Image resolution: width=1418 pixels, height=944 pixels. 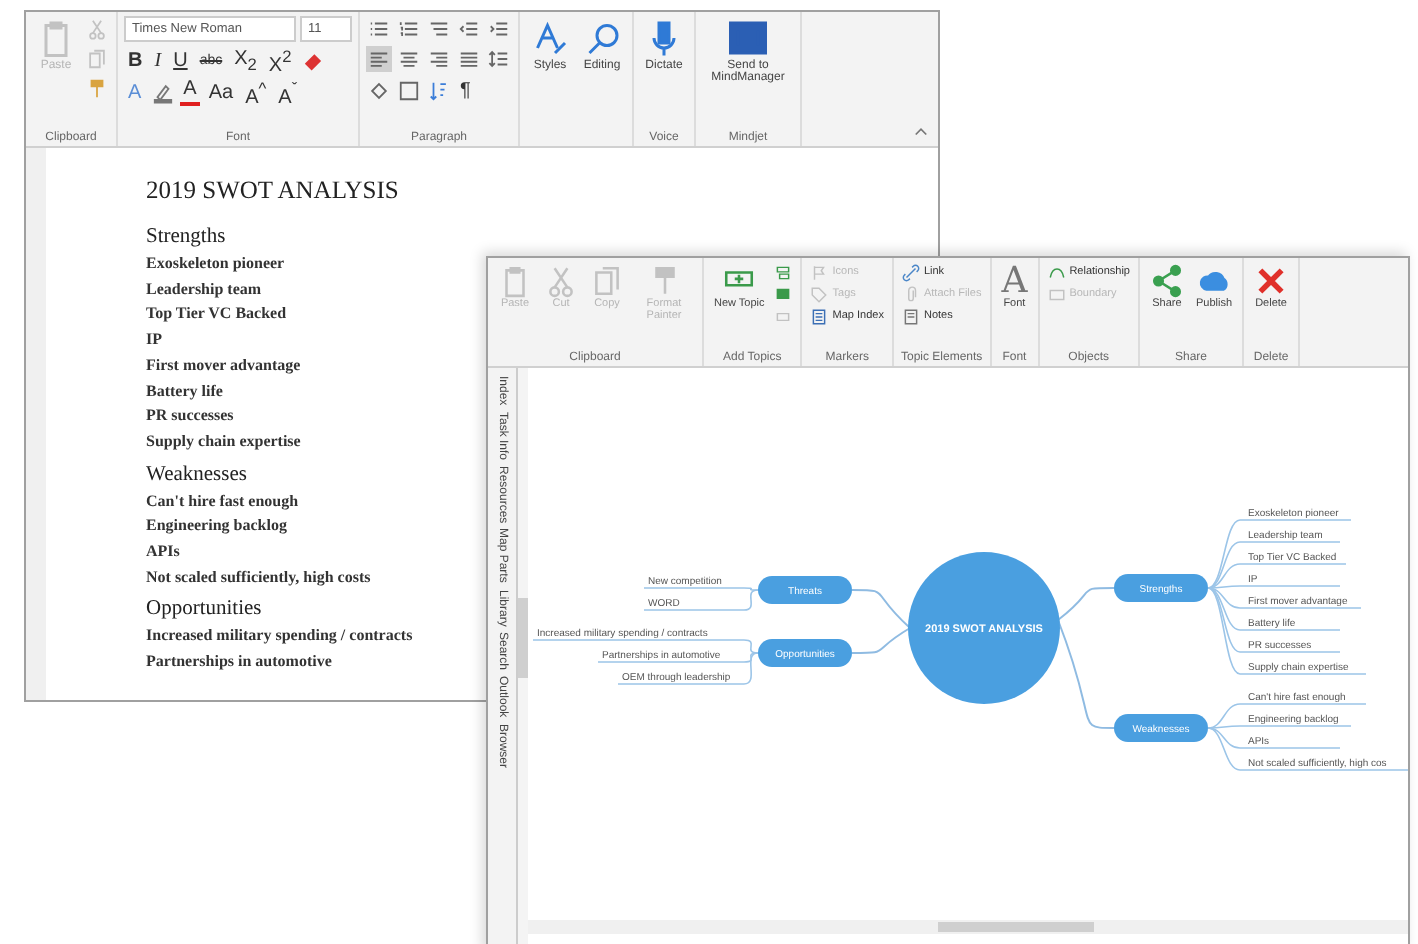 What do you see at coordinates (221, 92) in the screenshot?
I see `format-button: Aa` at bounding box center [221, 92].